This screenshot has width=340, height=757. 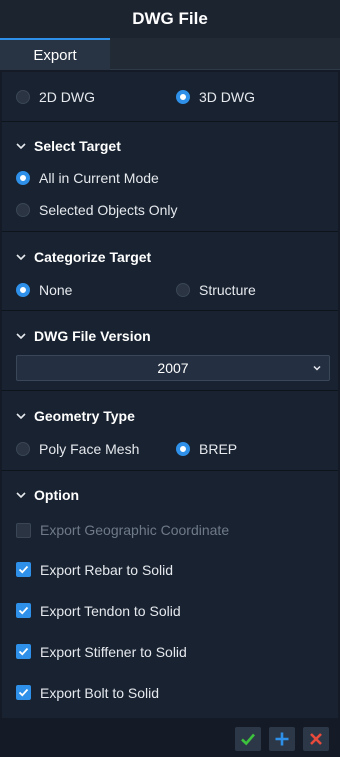 I want to click on close-icon, so click(x=316, y=739).